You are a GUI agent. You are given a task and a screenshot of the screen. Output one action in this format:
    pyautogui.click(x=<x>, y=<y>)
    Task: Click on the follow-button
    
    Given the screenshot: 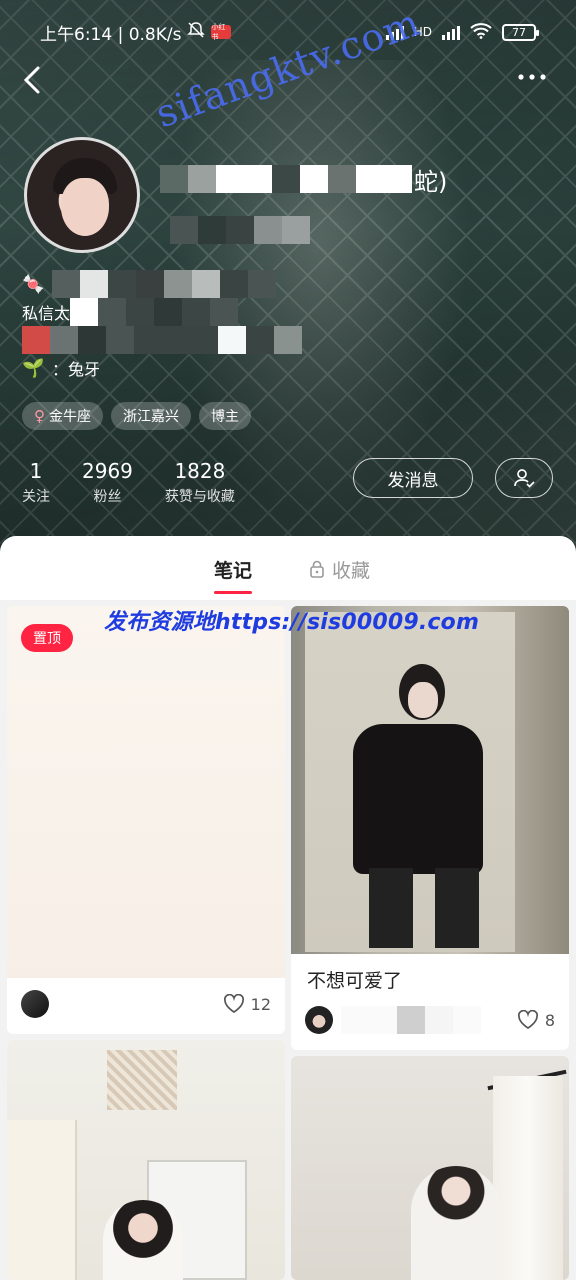 What is the action you would take?
    pyautogui.click(x=524, y=478)
    